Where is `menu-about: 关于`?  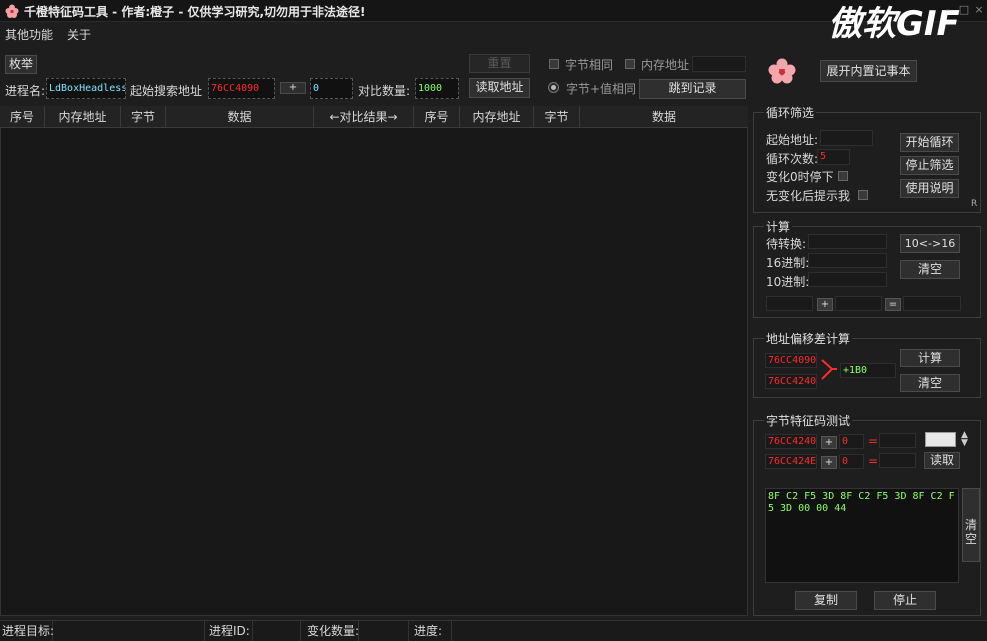 menu-about: 关于 is located at coordinates (79, 34).